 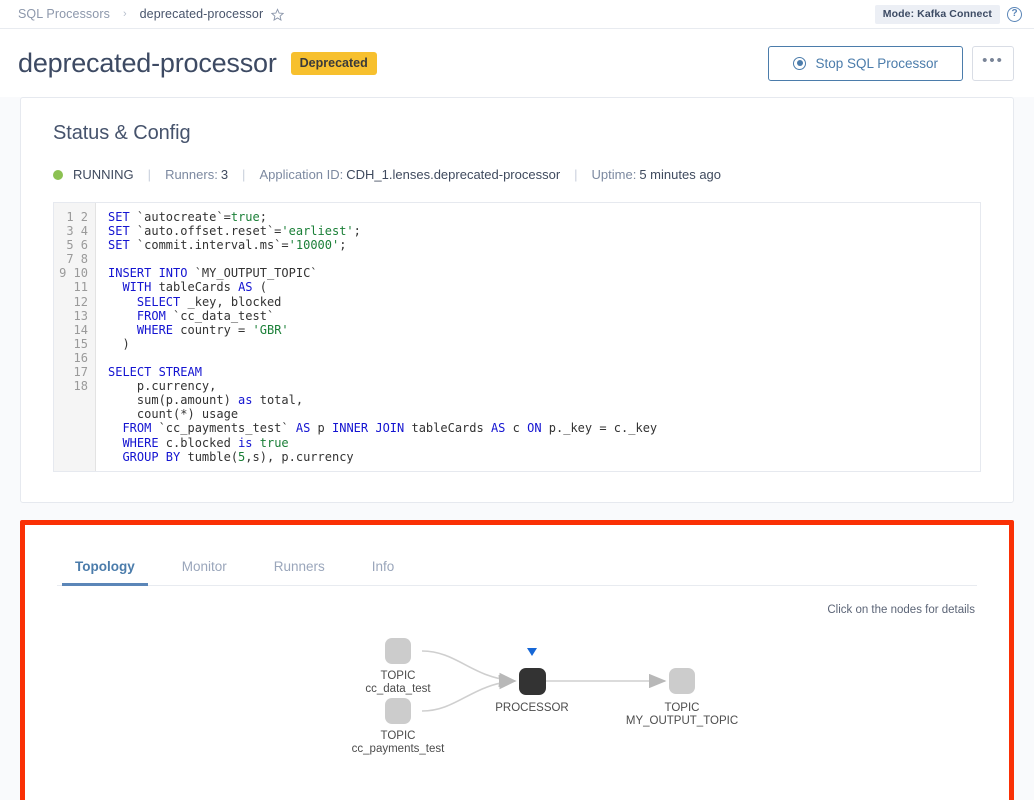 What do you see at coordinates (398, 710) in the screenshot?
I see `topology-node-topic-cc-payments-test` at bounding box center [398, 710].